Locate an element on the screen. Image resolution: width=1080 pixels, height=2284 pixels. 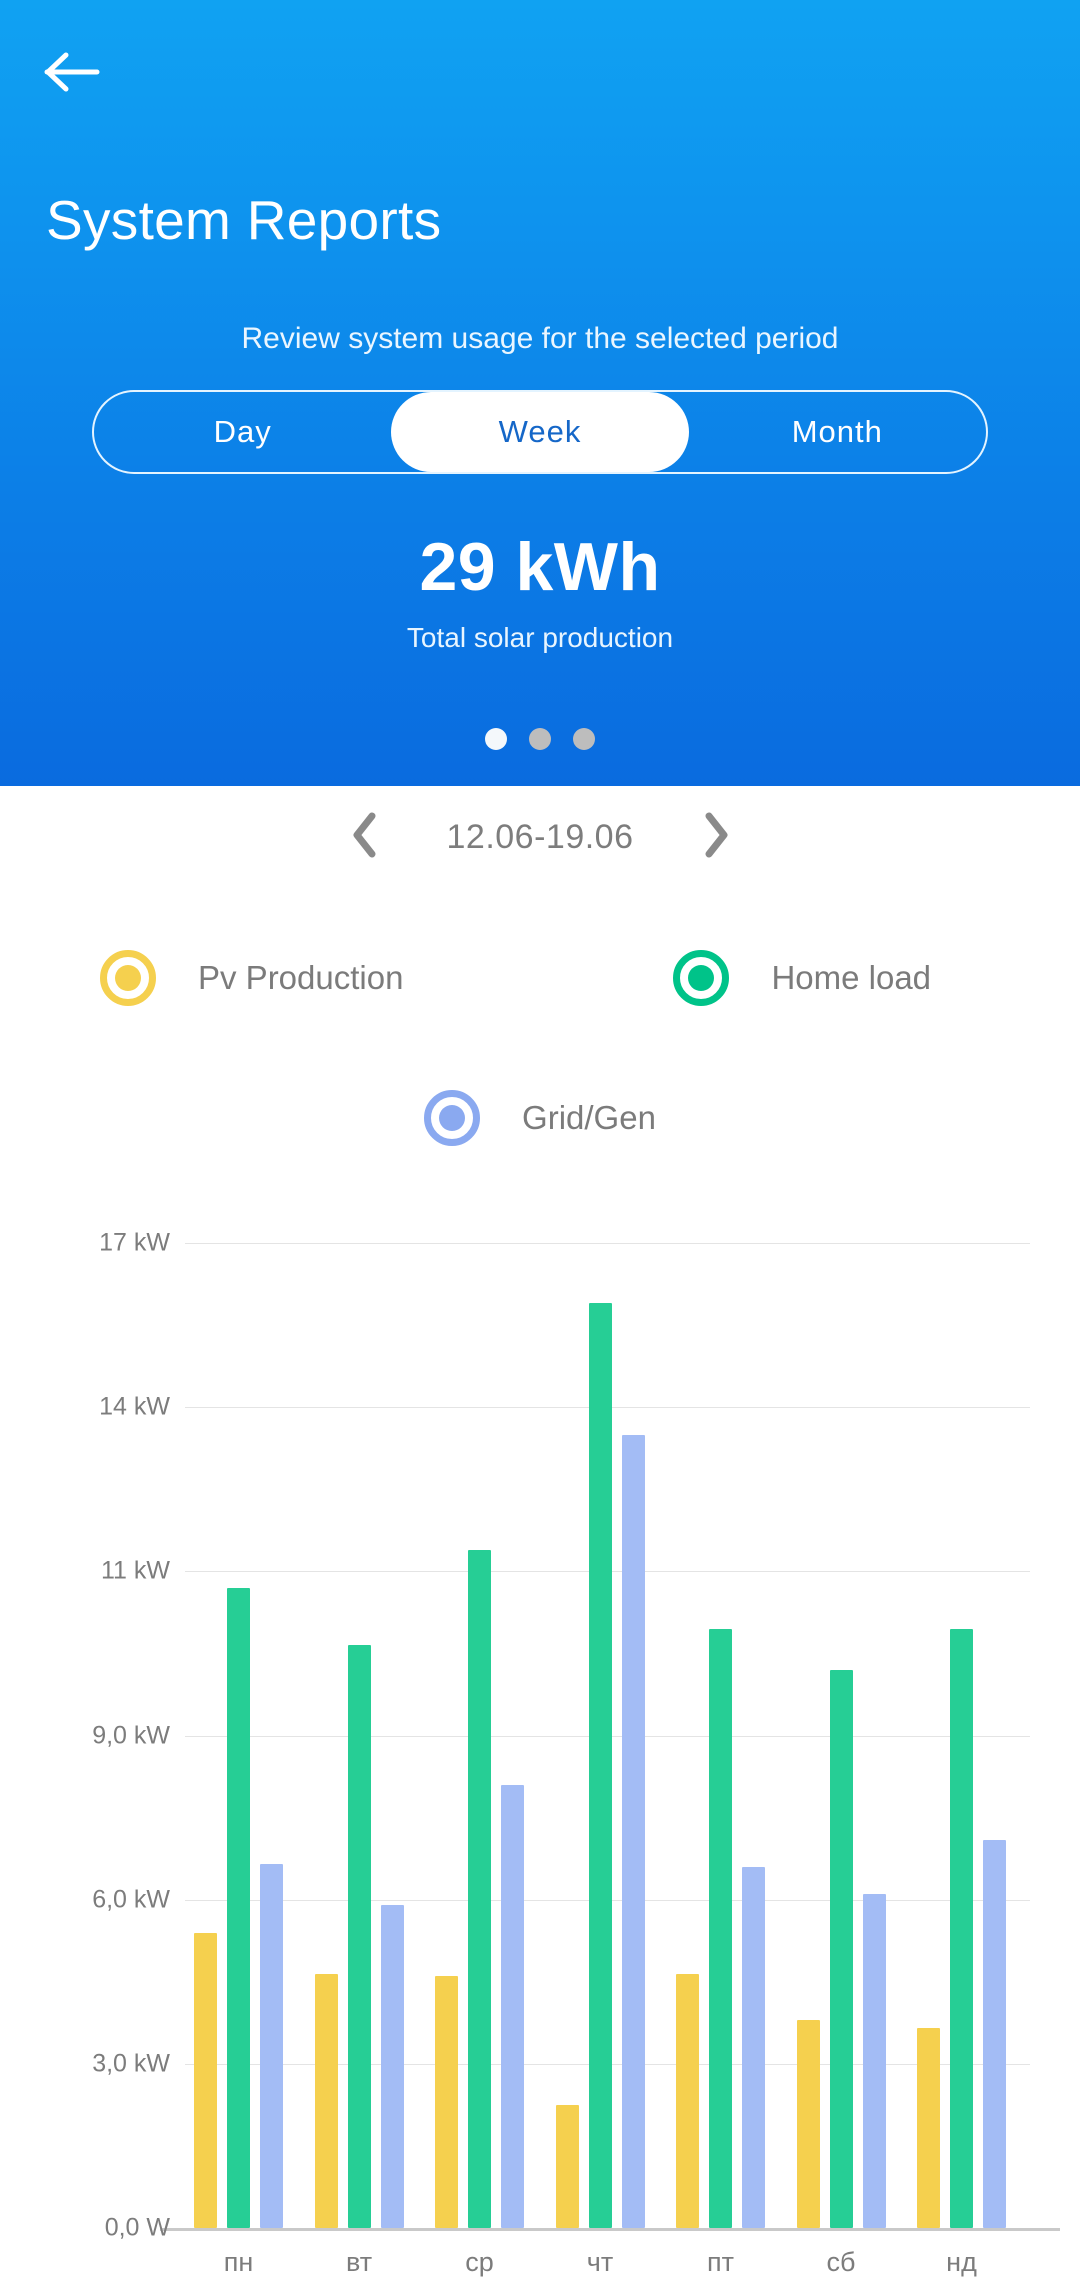
x-axis-tick: пт is located at coordinates (720, 2262).